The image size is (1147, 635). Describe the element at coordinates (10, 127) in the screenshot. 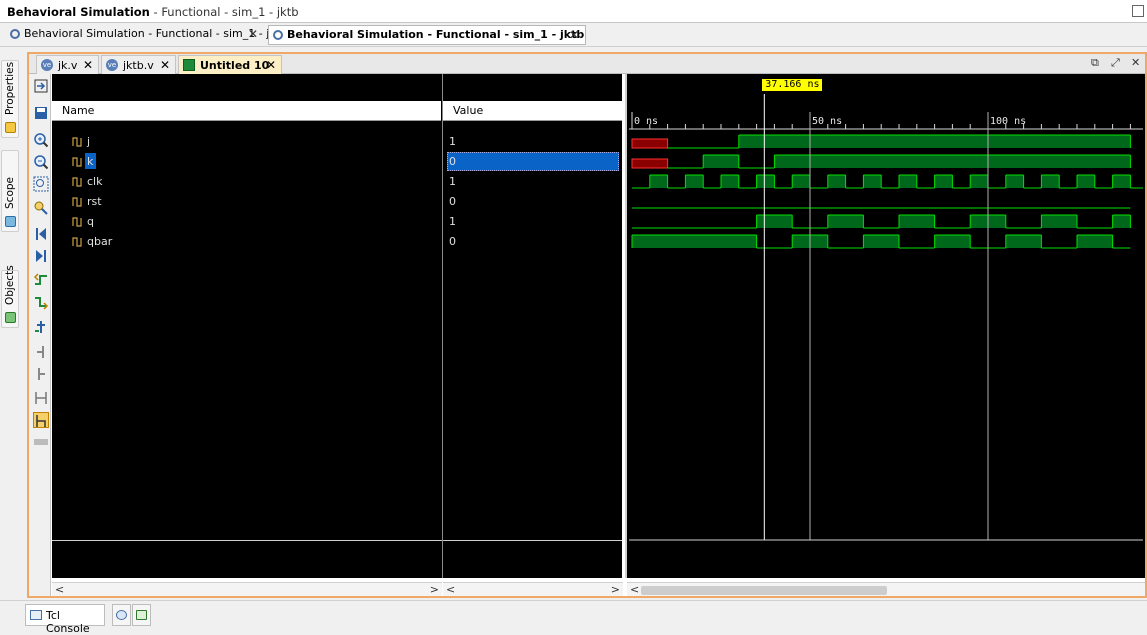

I see `properties-icon` at that location.